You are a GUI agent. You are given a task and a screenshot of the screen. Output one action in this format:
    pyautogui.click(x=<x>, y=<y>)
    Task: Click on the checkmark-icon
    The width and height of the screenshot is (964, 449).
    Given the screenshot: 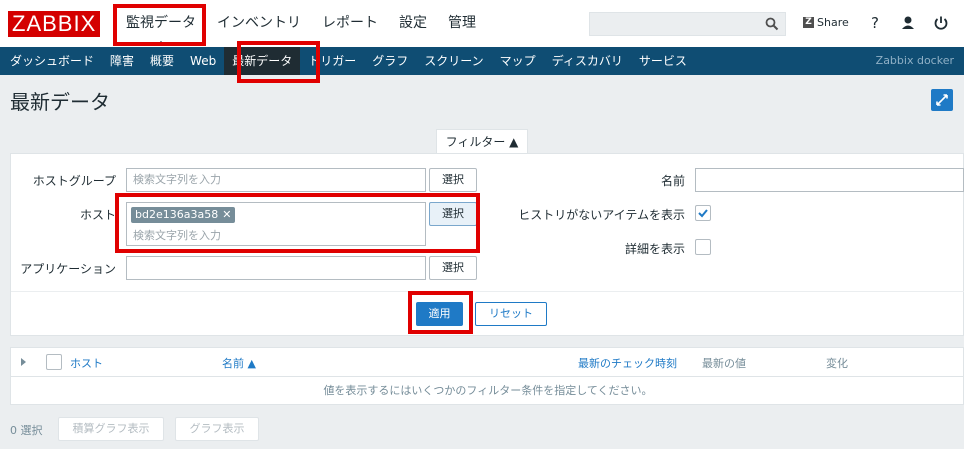 What is the action you would take?
    pyautogui.click(x=703, y=213)
    